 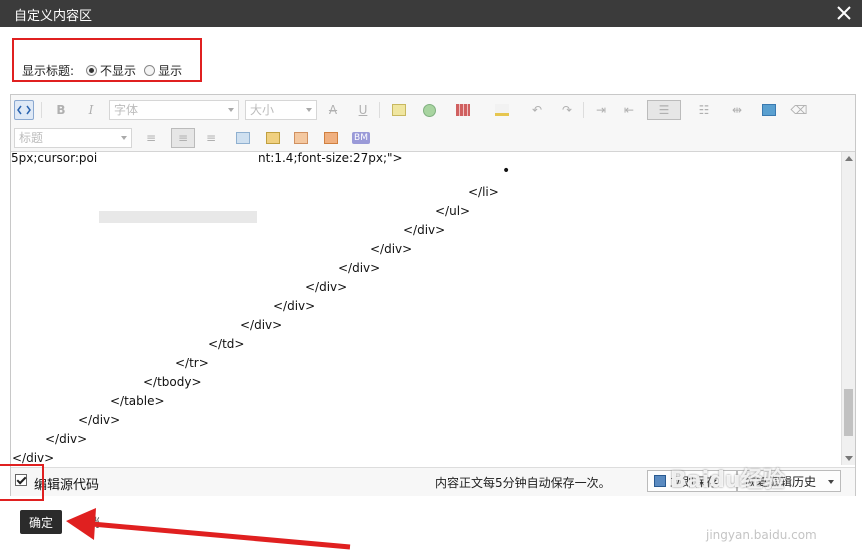 I want to click on watermark-url: jingyan.baidu.com, so click(x=761, y=535).